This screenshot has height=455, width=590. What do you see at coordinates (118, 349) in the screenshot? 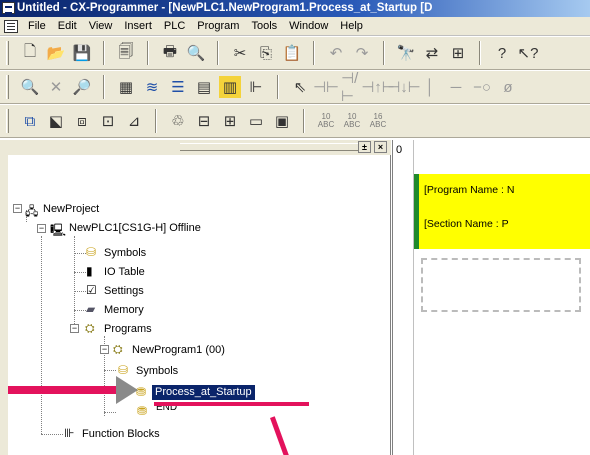
I see `program-icon: ⛭` at bounding box center [118, 349].